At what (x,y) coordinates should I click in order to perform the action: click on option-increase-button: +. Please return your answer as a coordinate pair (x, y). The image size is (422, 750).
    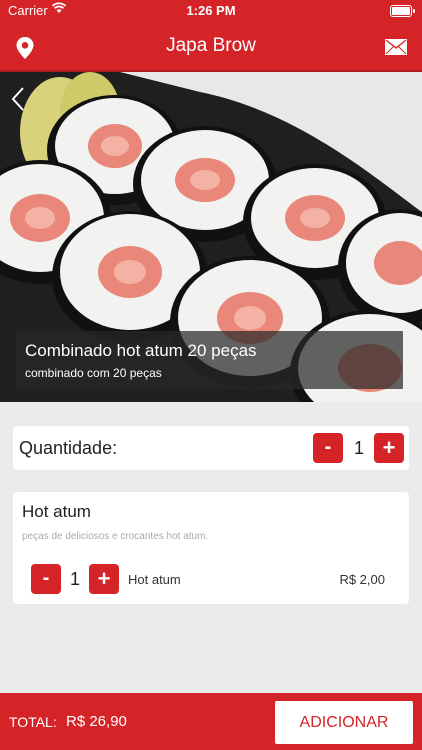
    Looking at the image, I should click on (104, 579).